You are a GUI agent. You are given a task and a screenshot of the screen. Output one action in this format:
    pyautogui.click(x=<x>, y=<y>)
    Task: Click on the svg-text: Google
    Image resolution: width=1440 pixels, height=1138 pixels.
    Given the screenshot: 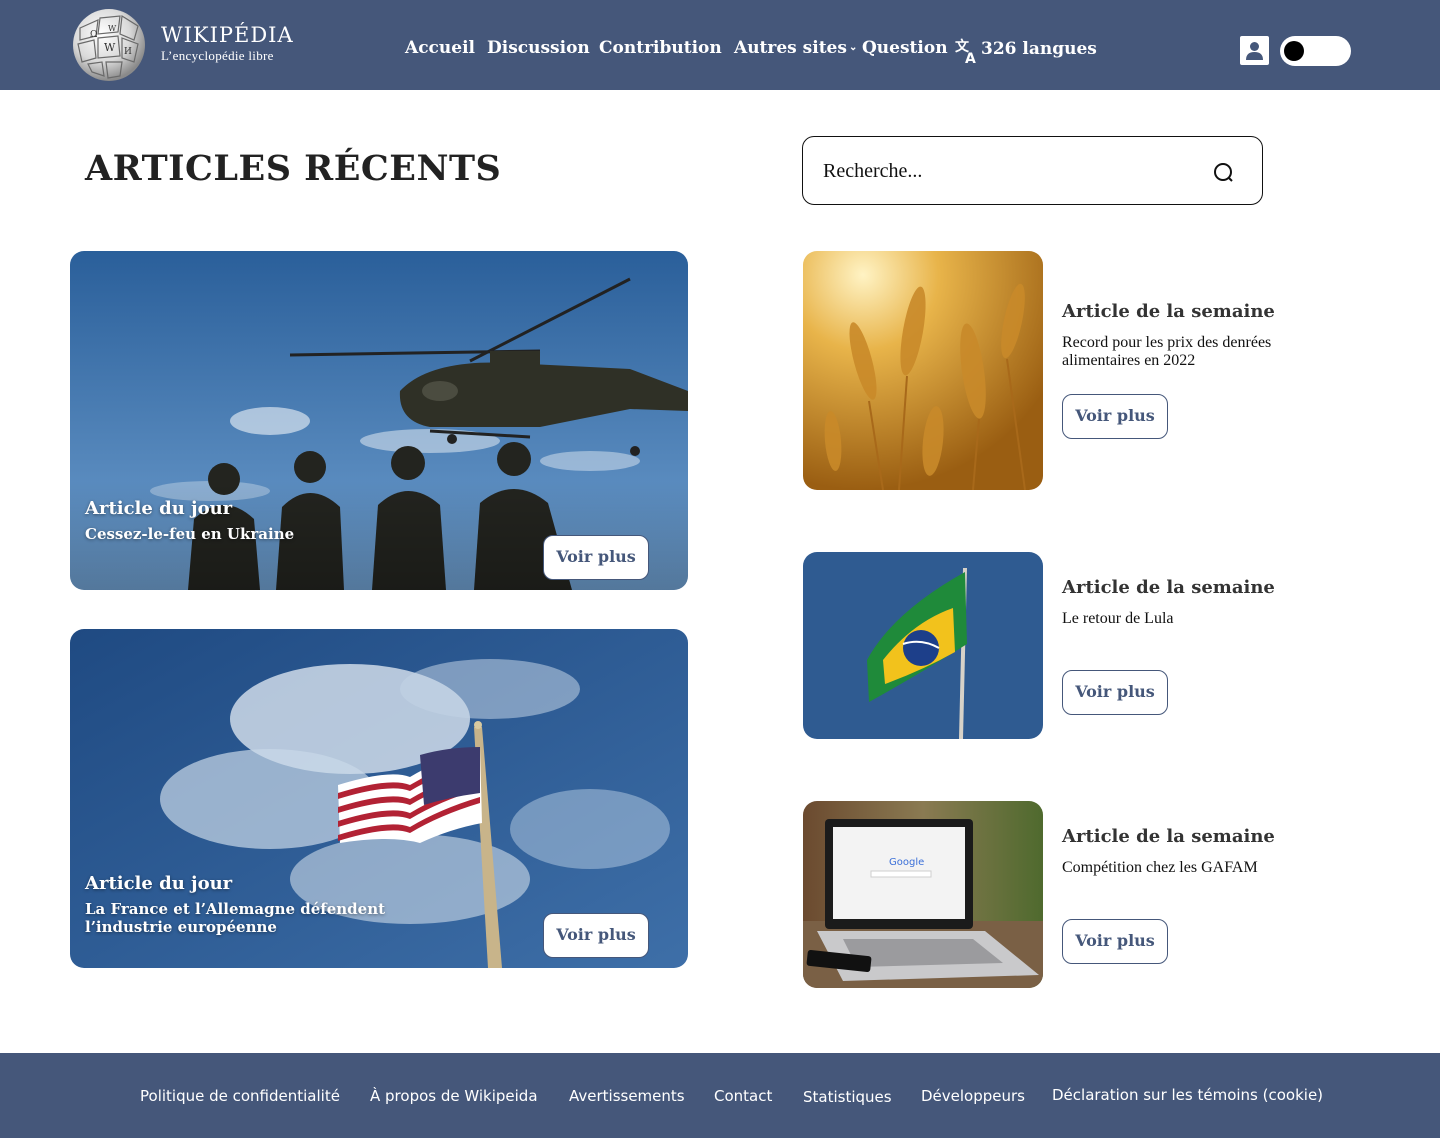 What is the action you would take?
    pyautogui.click(x=906, y=862)
    